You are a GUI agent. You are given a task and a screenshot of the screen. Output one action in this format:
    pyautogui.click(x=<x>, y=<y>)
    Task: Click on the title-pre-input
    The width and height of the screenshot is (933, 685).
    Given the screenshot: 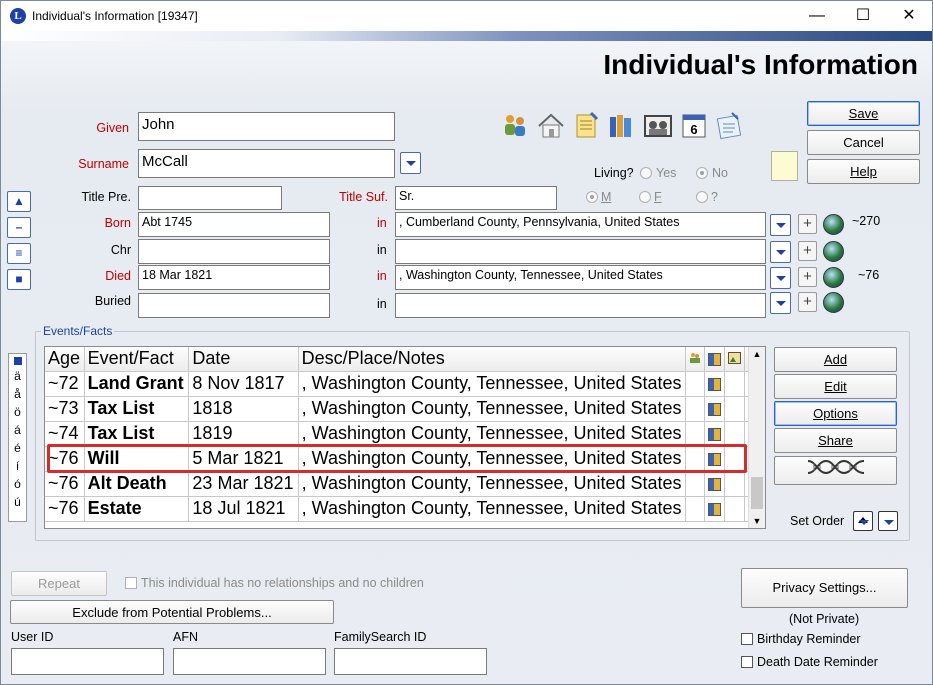 What is the action you would take?
    pyautogui.click(x=210, y=198)
    